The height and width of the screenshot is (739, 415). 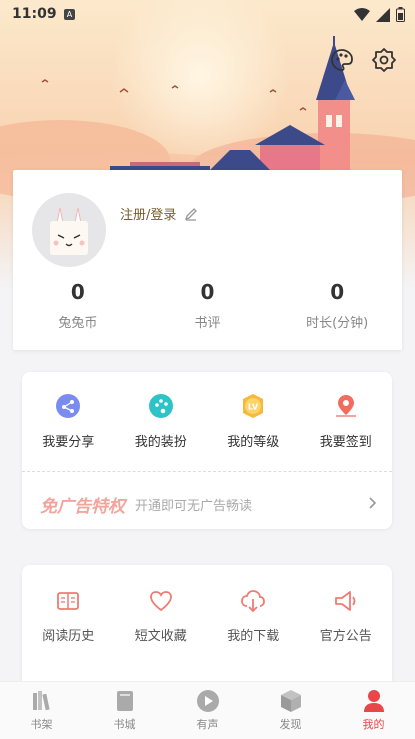 What do you see at coordinates (124, 701) in the screenshot?
I see `book-icon` at bounding box center [124, 701].